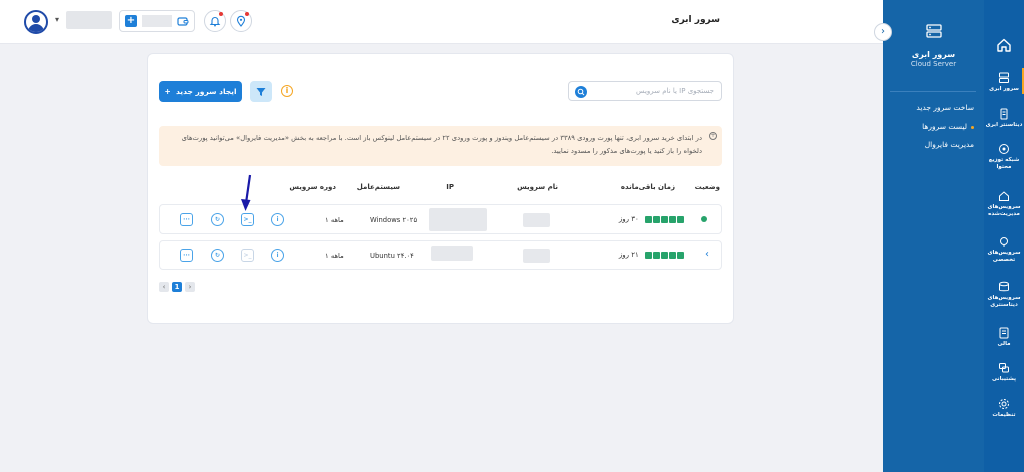 This screenshot has width=1024, height=472. I want to click on create-server-button: + ایجاد سرور جدید, so click(200, 91).